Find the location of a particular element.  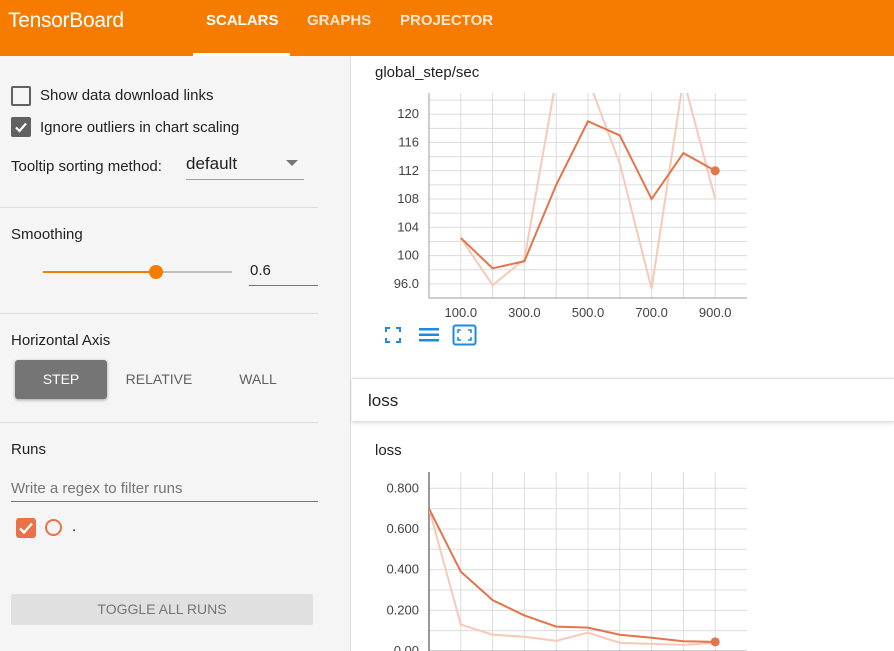

toggle-all-runs-button: TOGGLE ALL RUNS is located at coordinates (162, 609).